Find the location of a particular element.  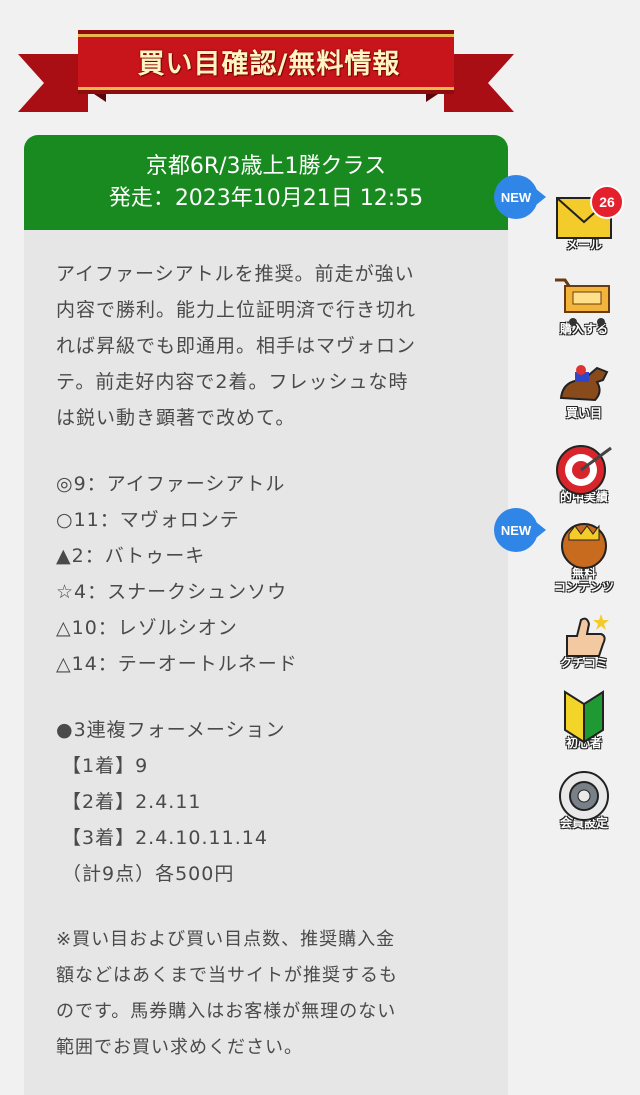

formation-row: 【2着】2.4.11 is located at coordinates (132, 802).